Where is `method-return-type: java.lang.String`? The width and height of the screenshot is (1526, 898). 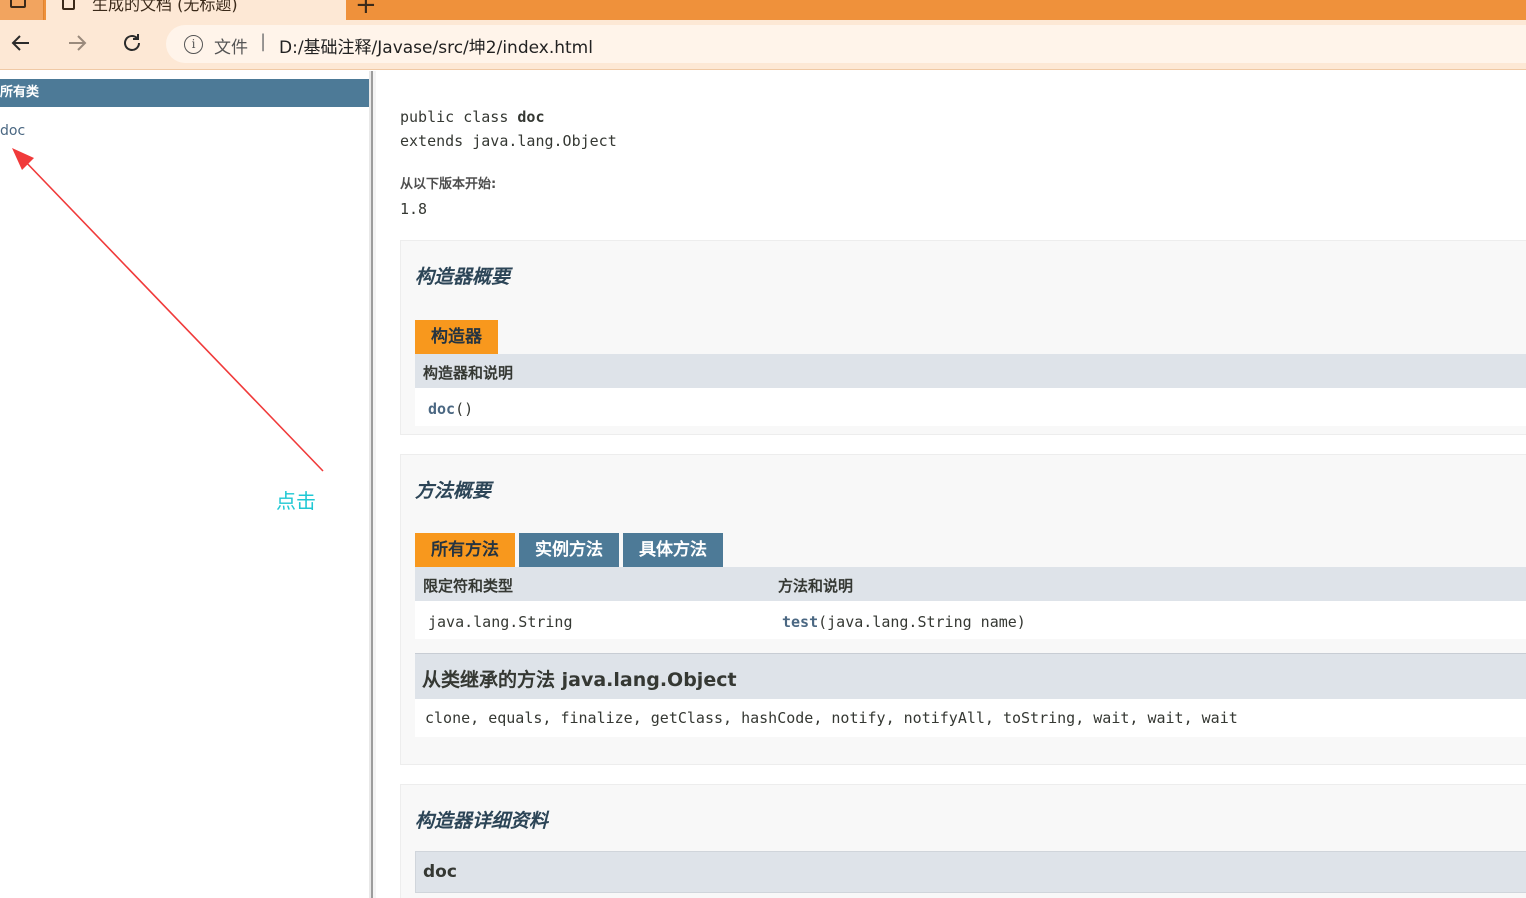
method-return-type: java.lang.String is located at coordinates (500, 622).